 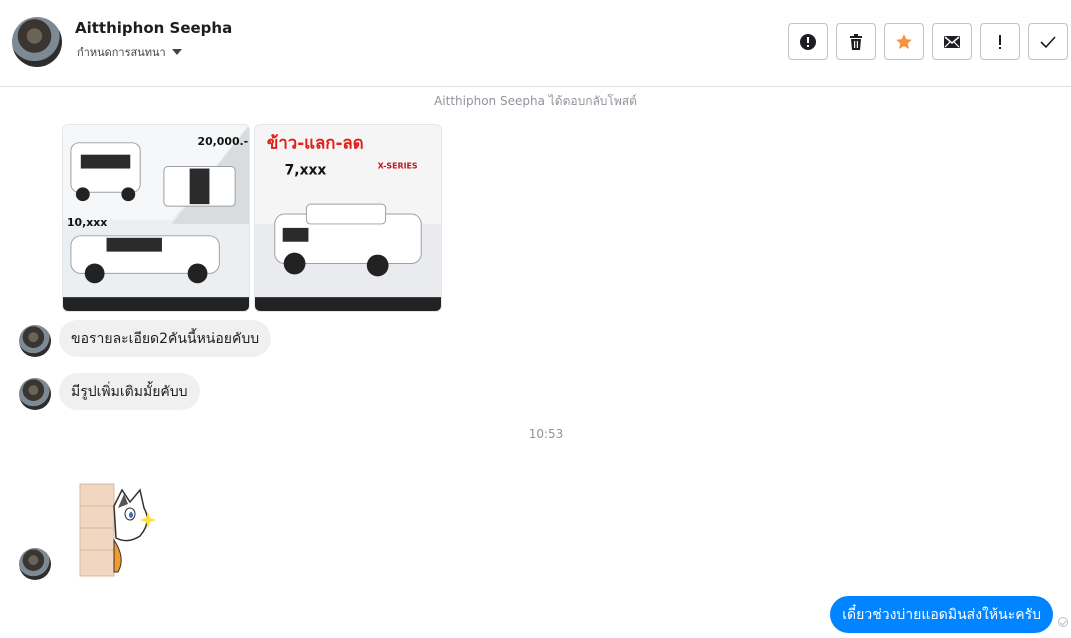 I want to click on report-button, so click(x=808, y=41).